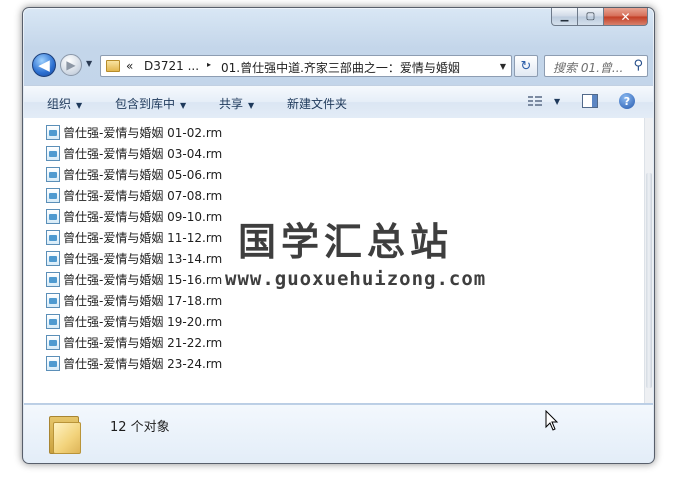  I want to click on organize-button: 组织 ▼, so click(64, 103).